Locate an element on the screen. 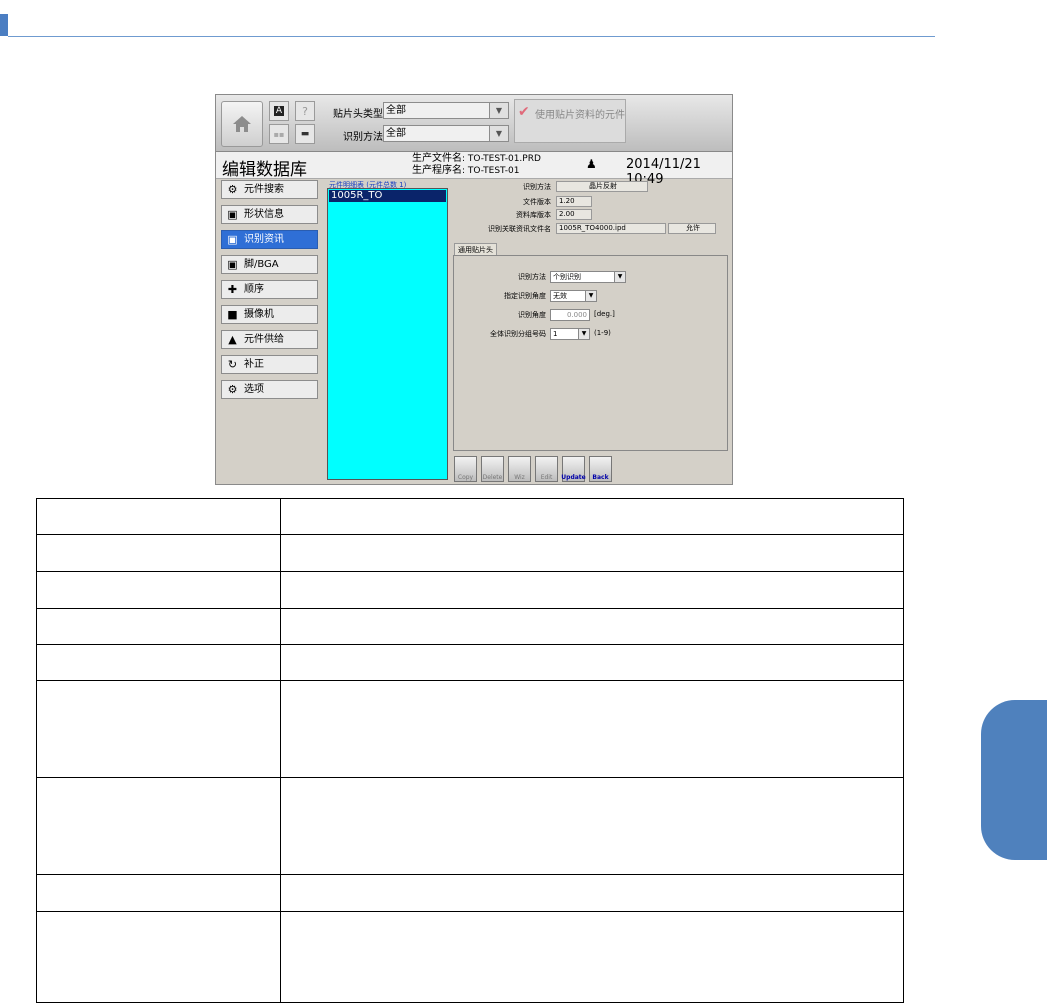 This screenshot has height=1007, width=1047. chapter-side-tab is located at coordinates (1014, 780).